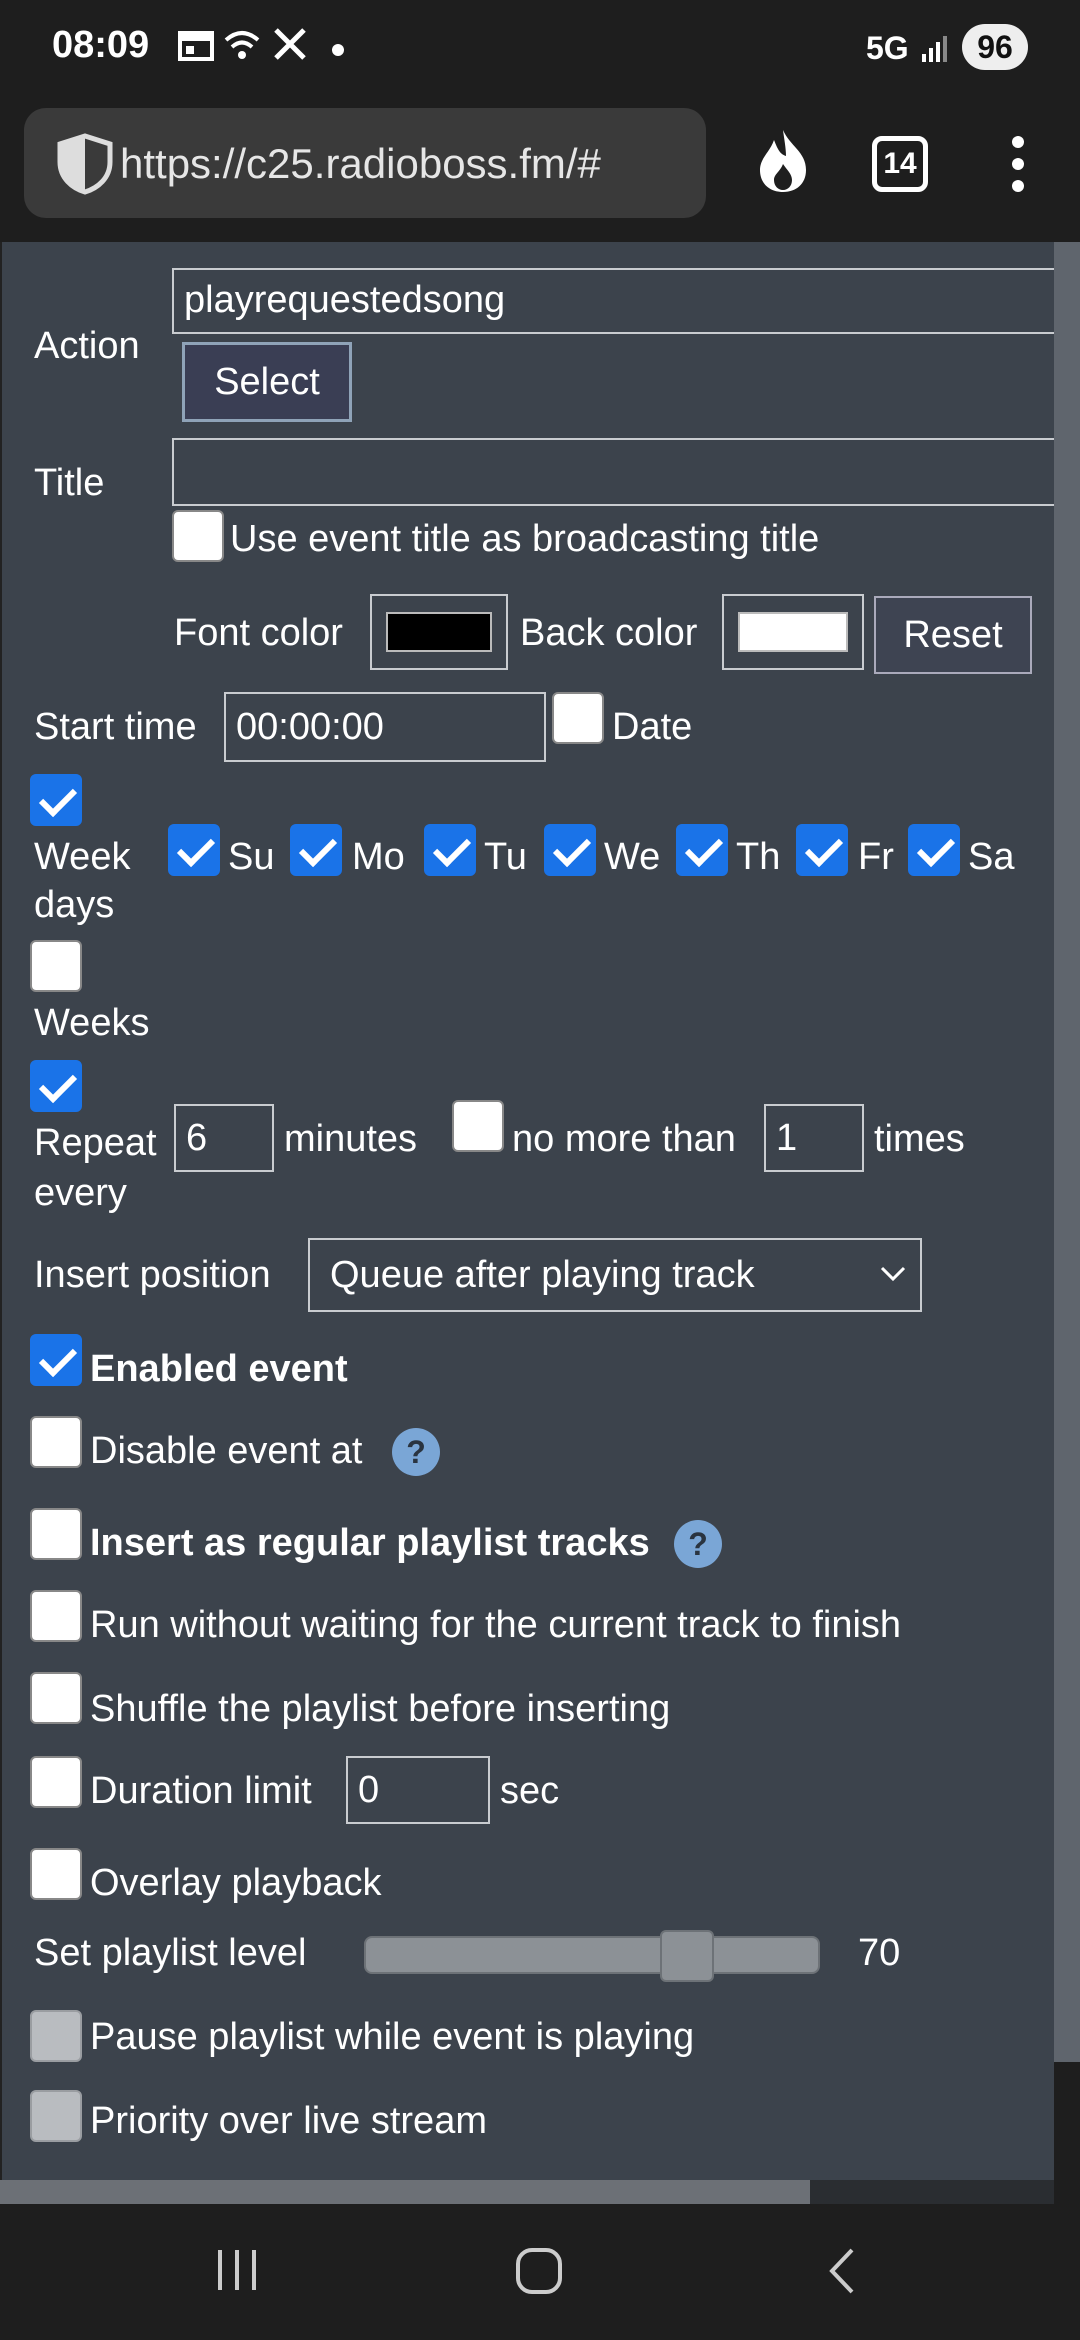 This screenshot has width=1080, height=2340. Describe the element at coordinates (219, 1369) in the screenshot. I see `enabled-event-label: Enabled event` at that location.